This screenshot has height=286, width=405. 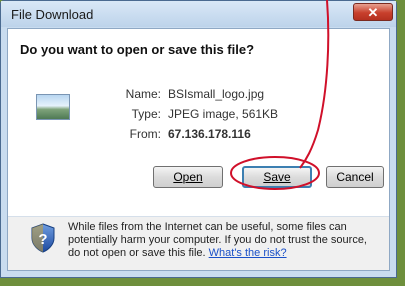 What do you see at coordinates (53, 107) in the screenshot?
I see `image-file-icon` at bounding box center [53, 107].